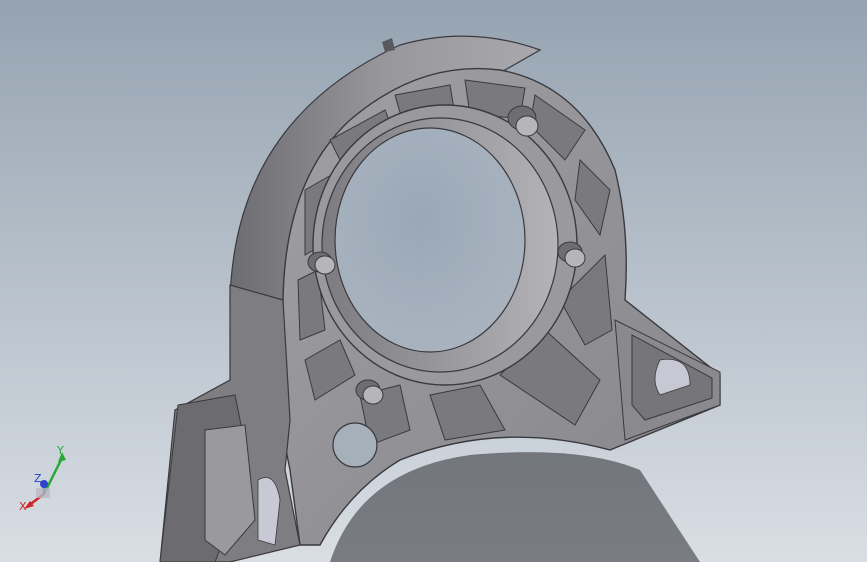 The height and width of the screenshot is (562, 867). I want to click on coordinate-triad: Y Z X, so click(48, 480).